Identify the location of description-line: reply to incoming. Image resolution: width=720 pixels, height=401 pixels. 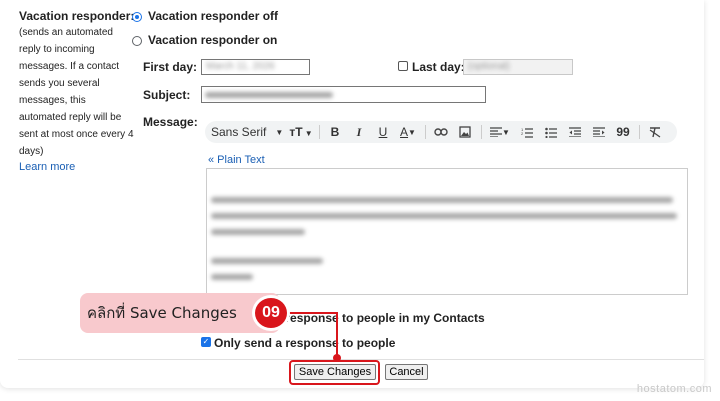
(57, 49).